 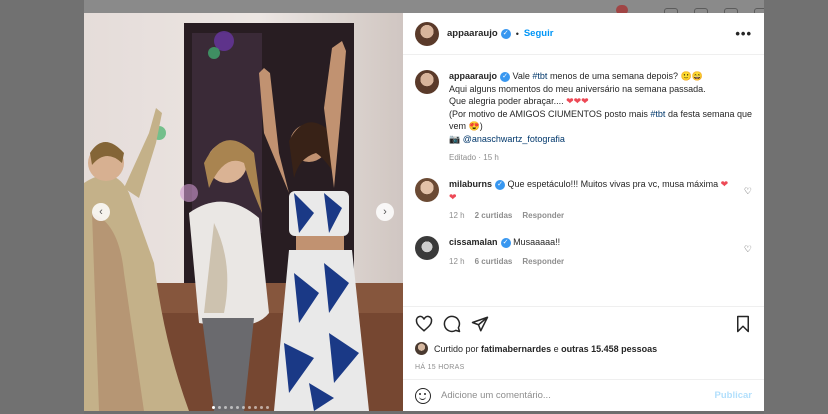 I want to click on publish-button: Publicar, so click(x=734, y=395).